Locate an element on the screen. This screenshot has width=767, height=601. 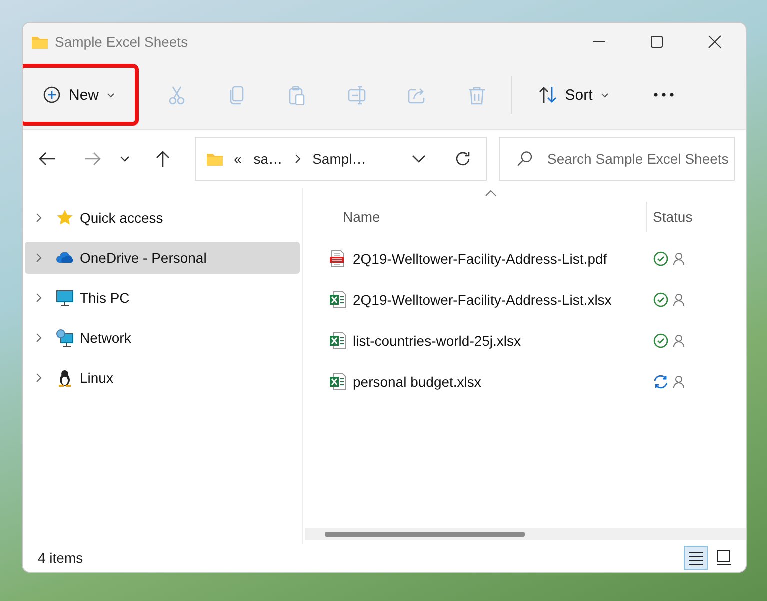
scissors-icon is located at coordinates (177, 95).